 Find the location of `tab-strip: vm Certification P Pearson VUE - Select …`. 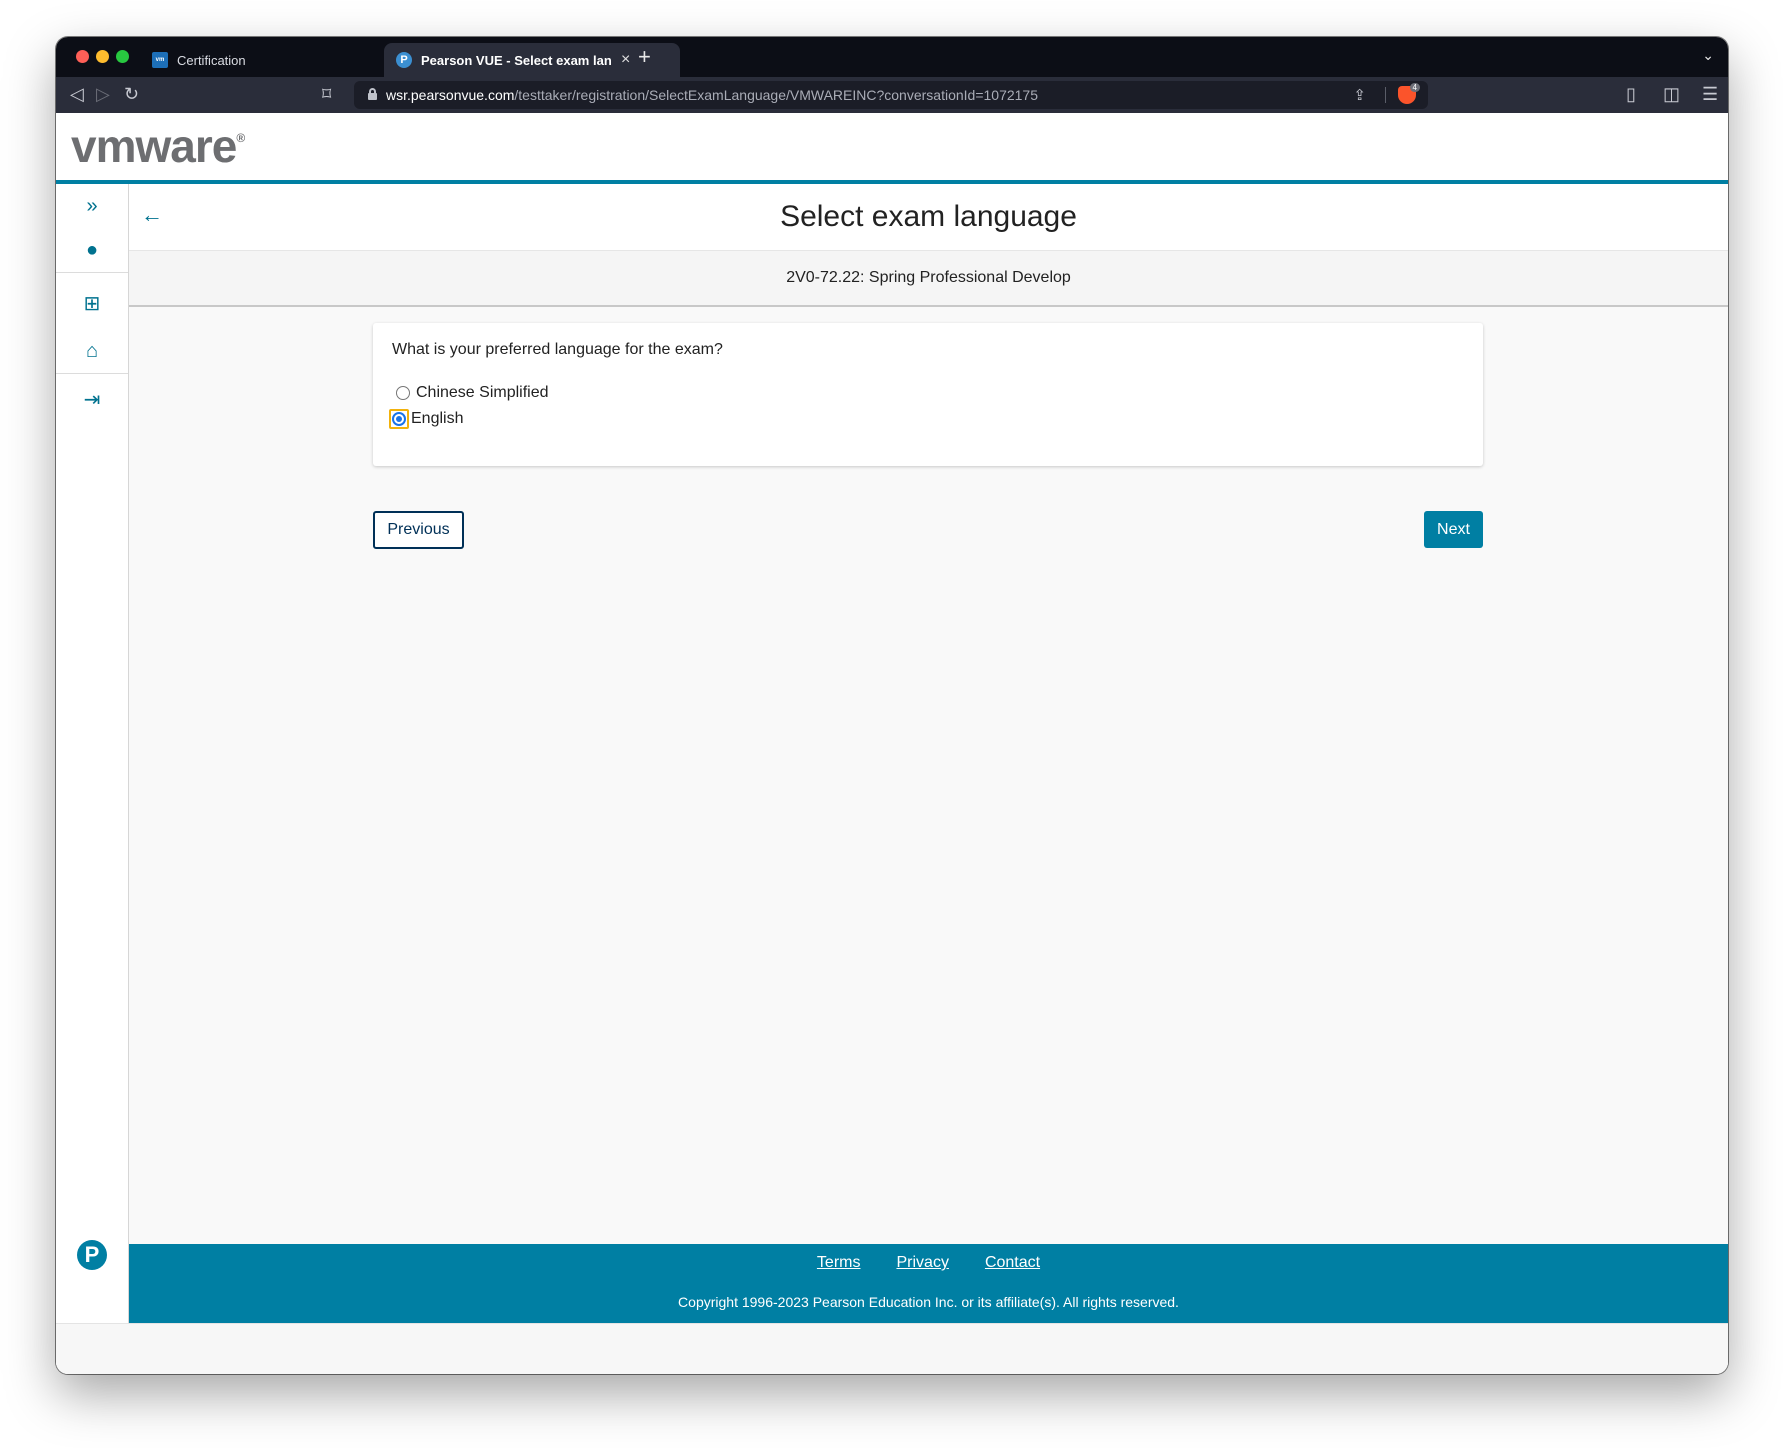

tab-strip: vm Certification P Pearson VUE - Select … is located at coordinates (892, 57).